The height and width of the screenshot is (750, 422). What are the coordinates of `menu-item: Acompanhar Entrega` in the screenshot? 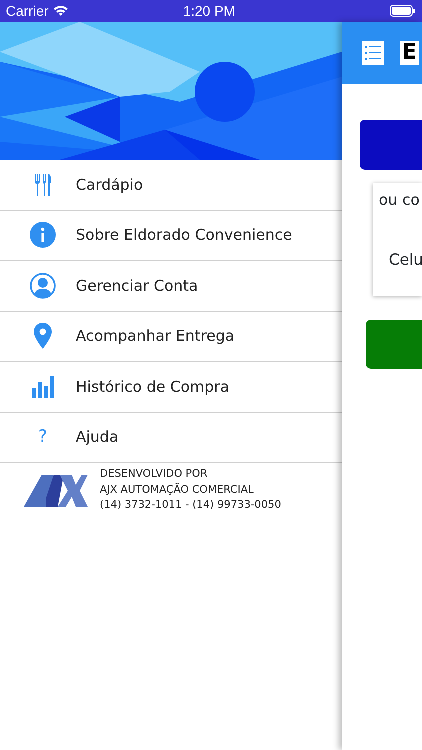 It's located at (171, 337).